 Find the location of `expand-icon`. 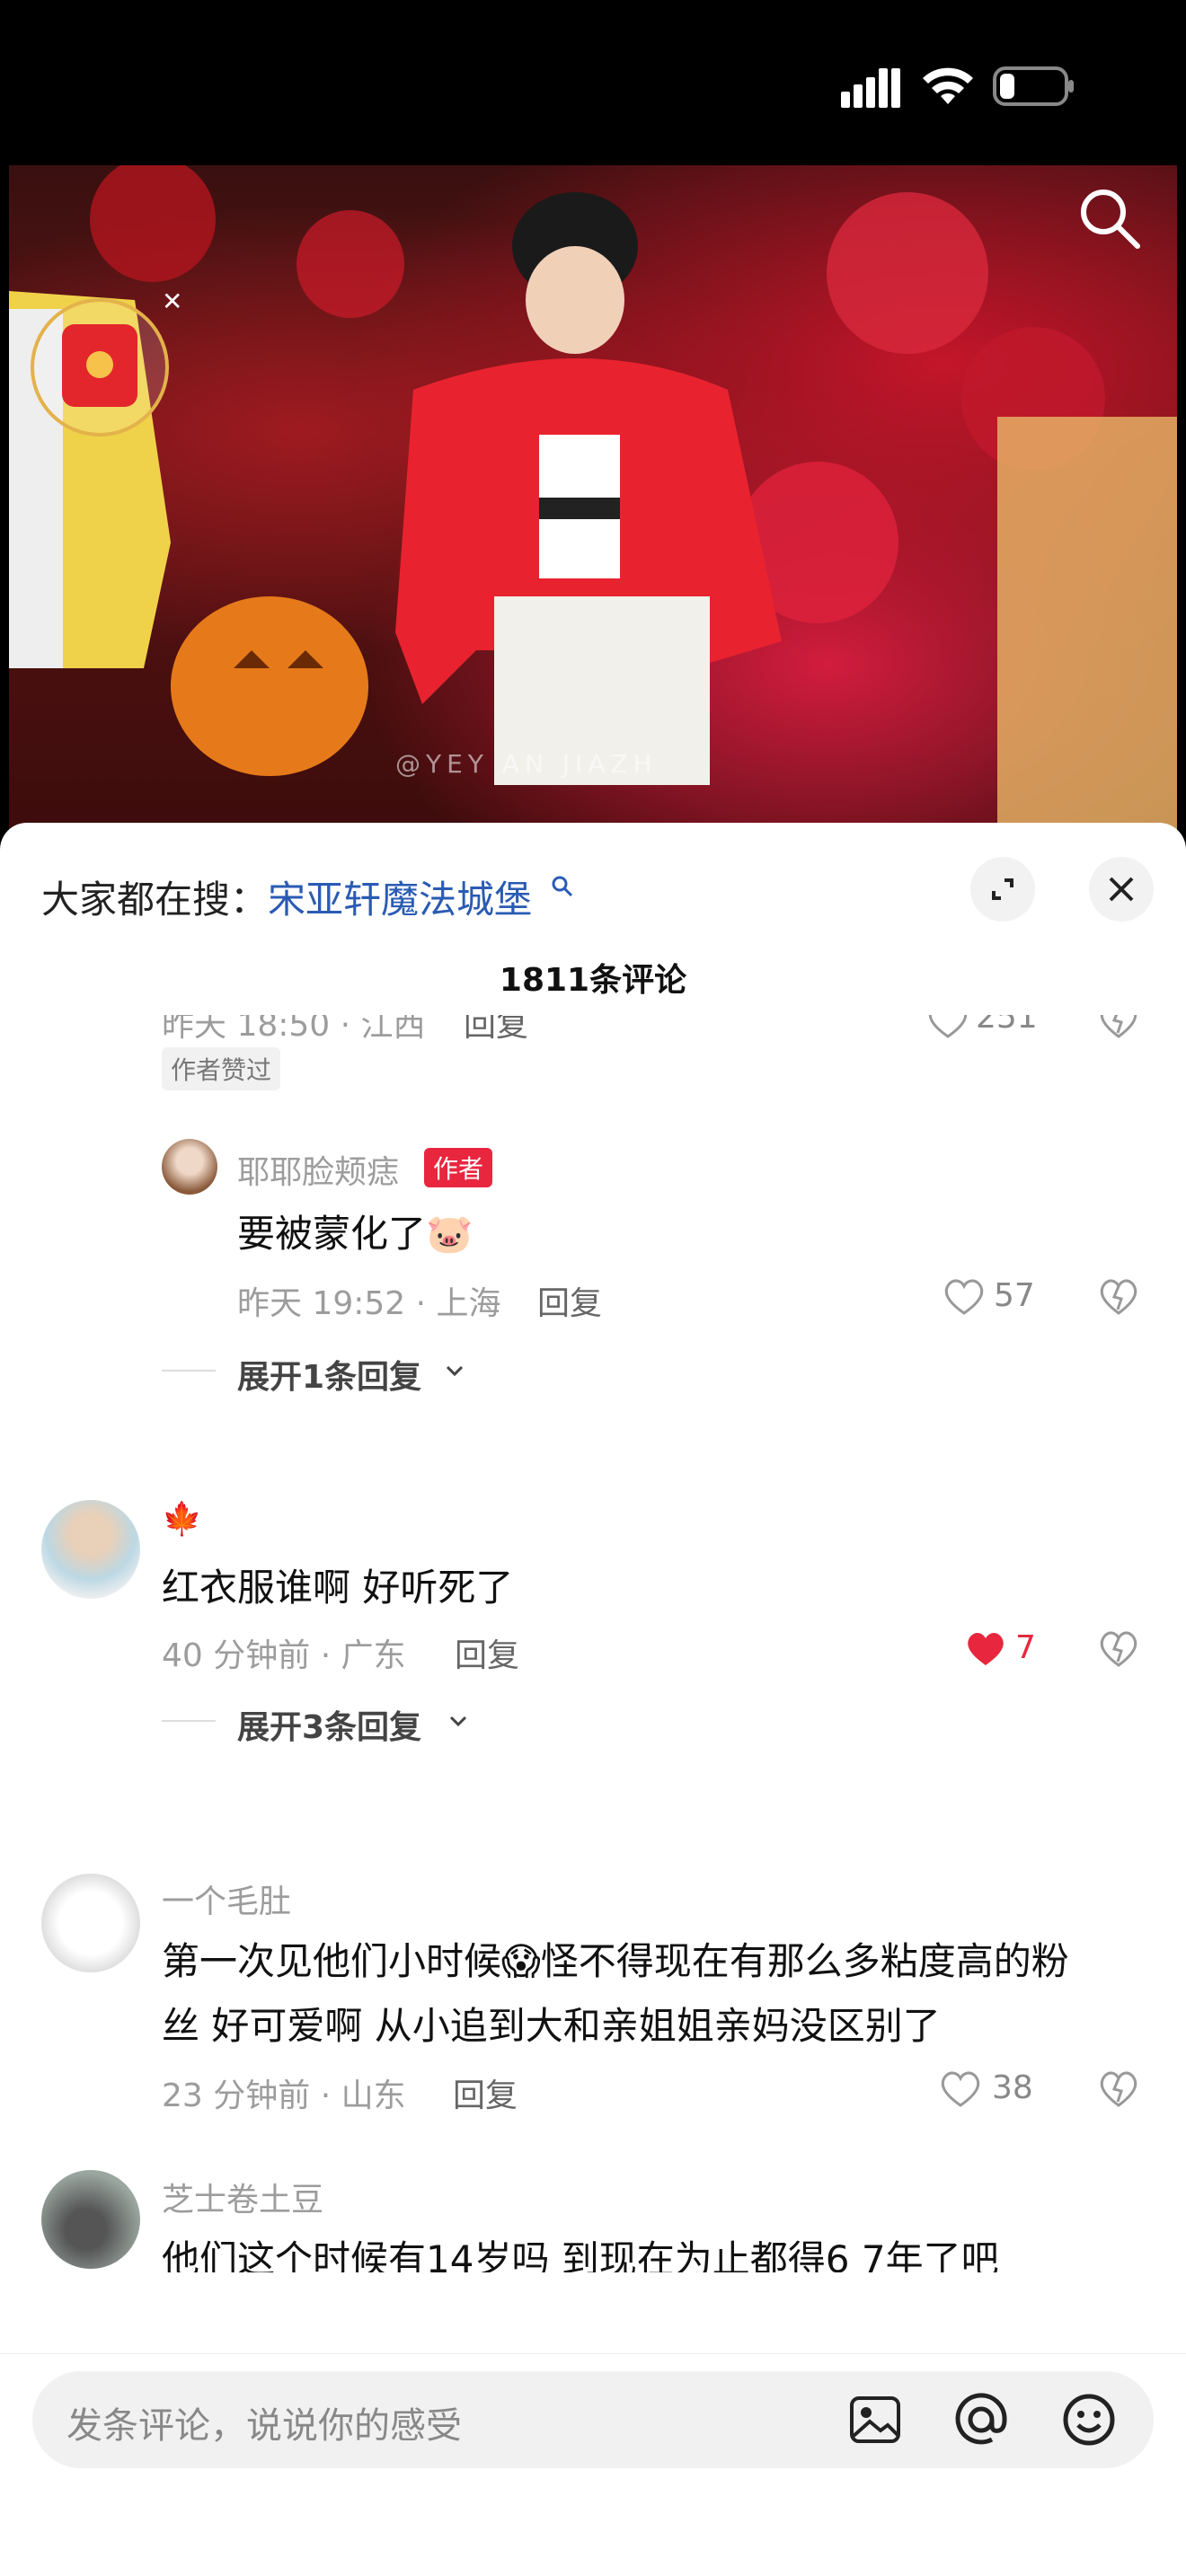

expand-icon is located at coordinates (1002, 889).